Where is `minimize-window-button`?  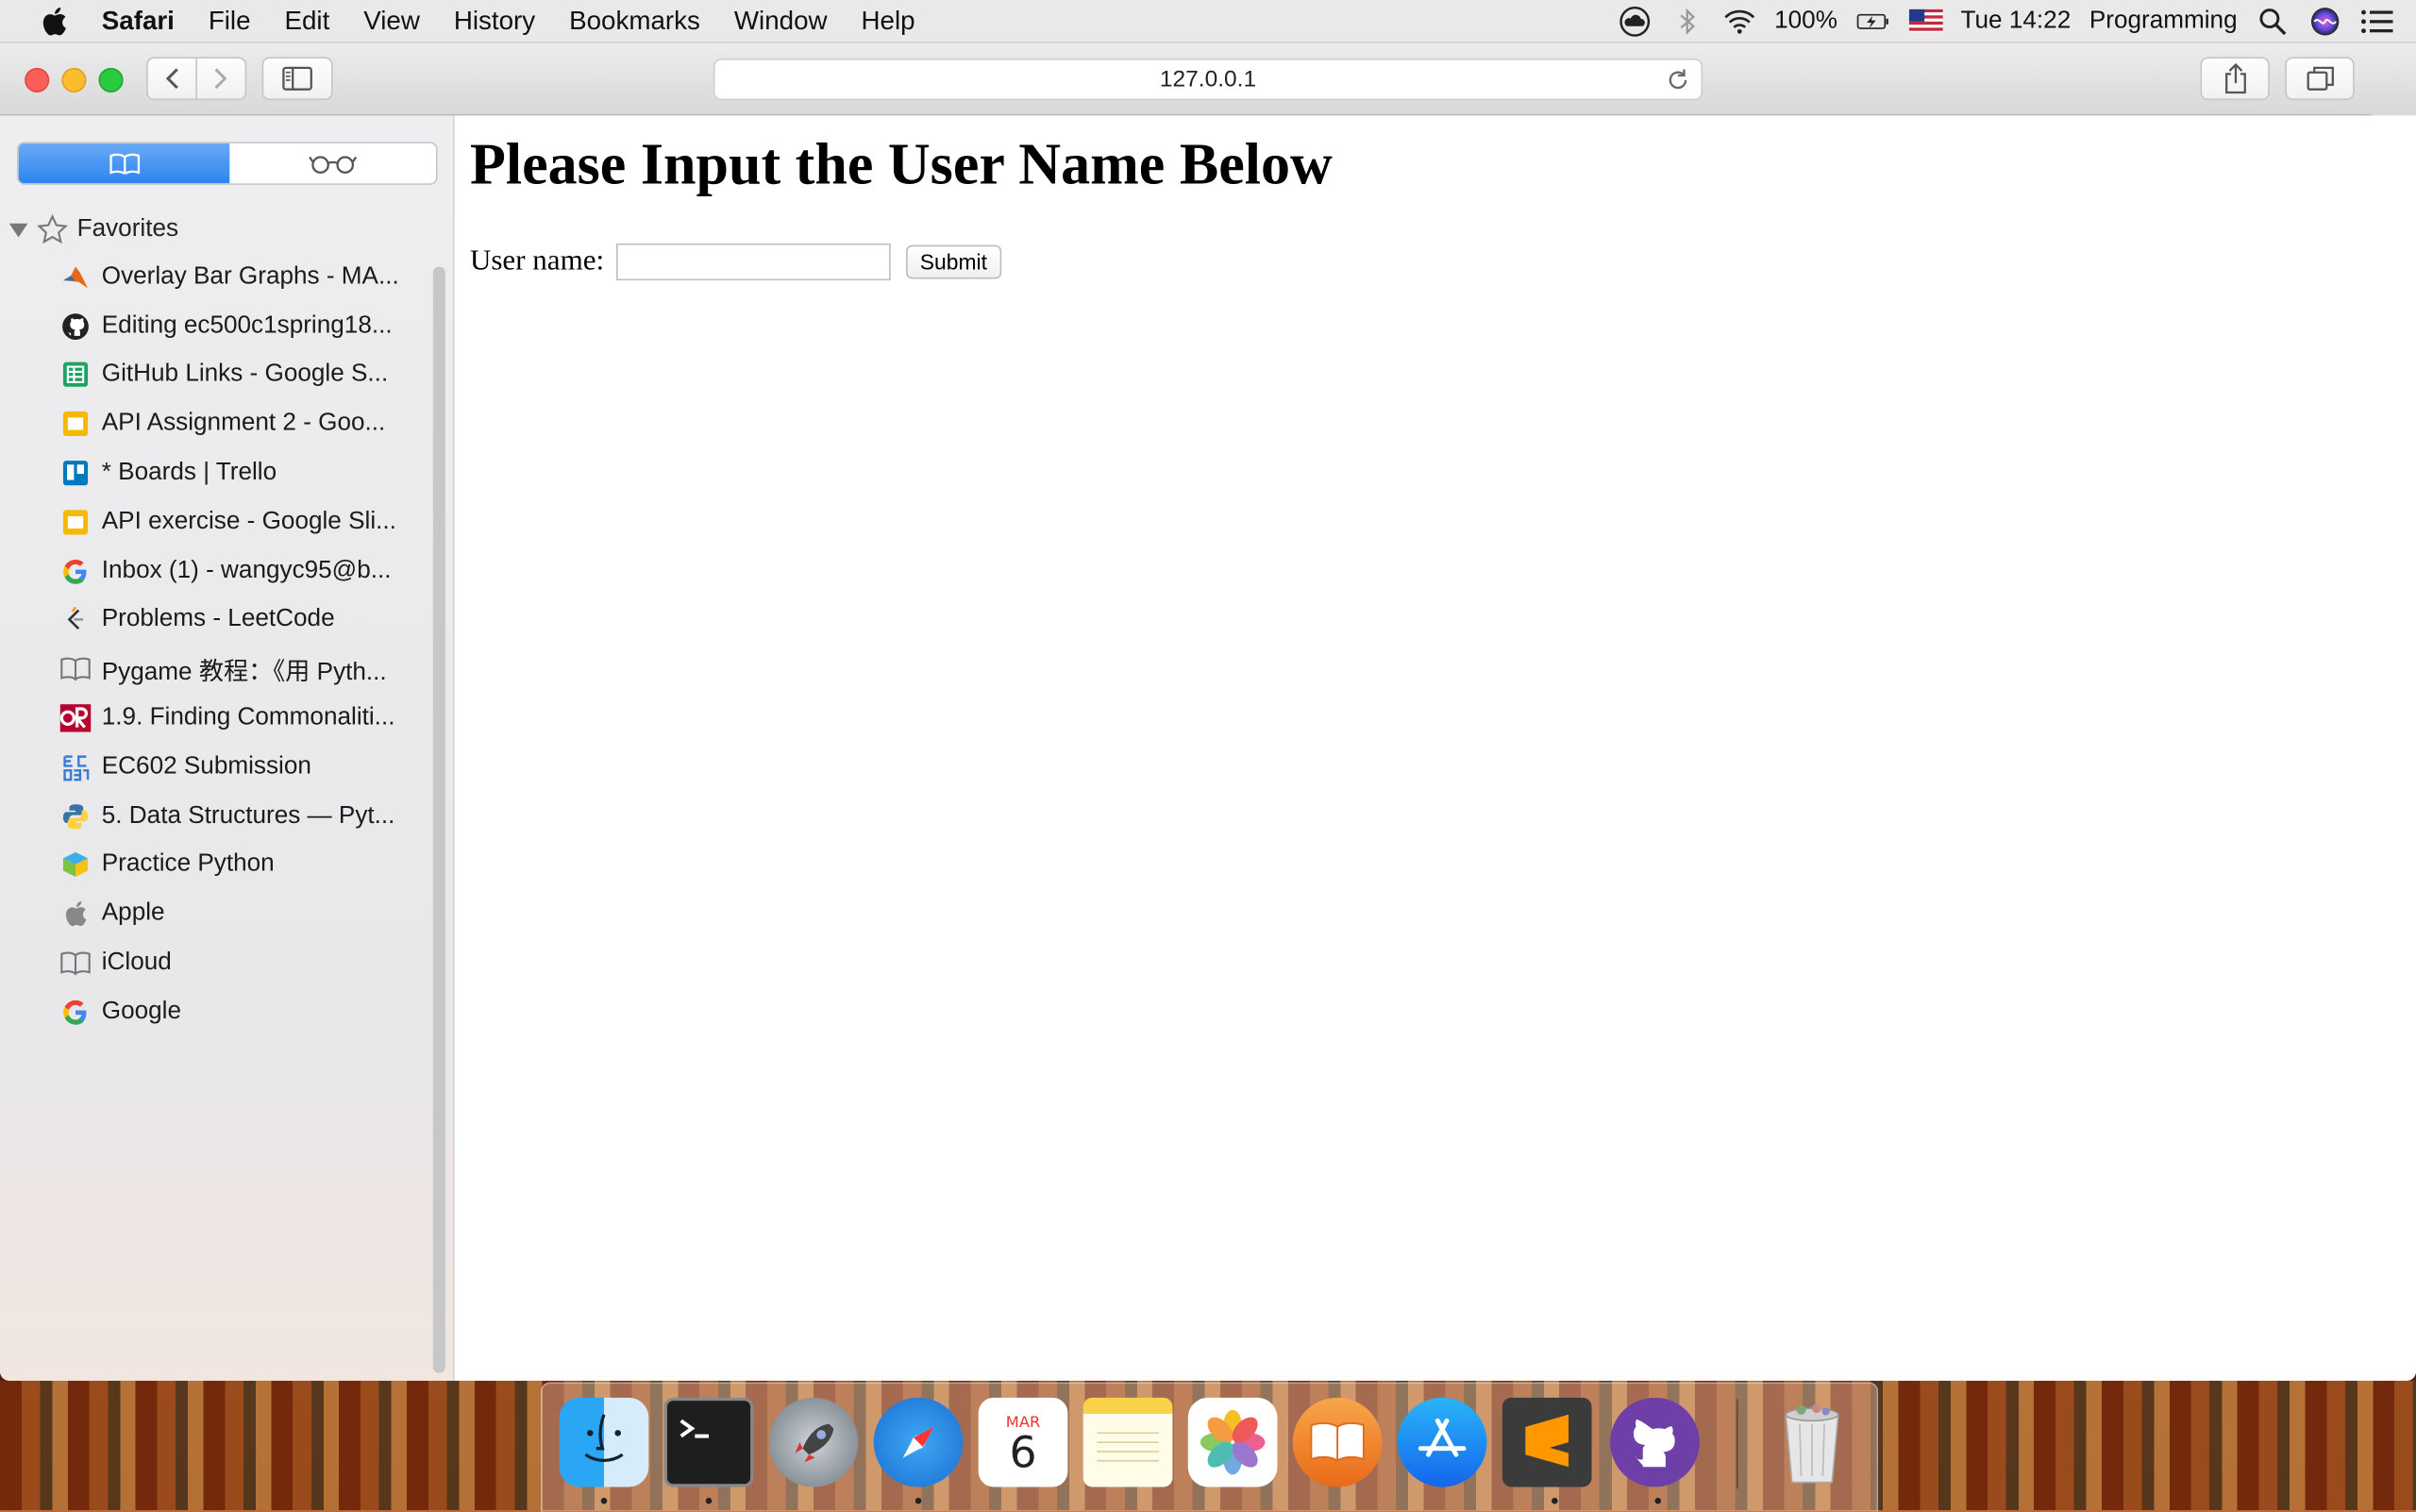 minimize-window-button is located at coordinates (74, 79).